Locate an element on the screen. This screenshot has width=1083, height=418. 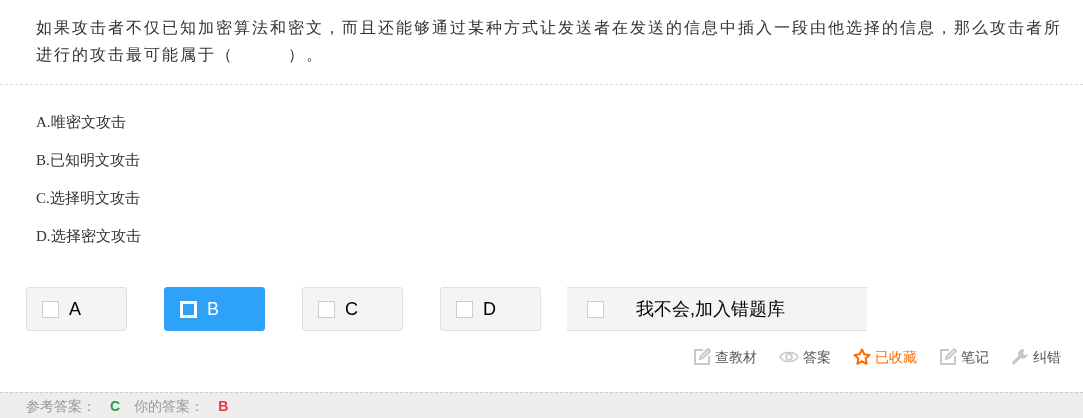
star-icon is located at coordinates (862, 357).